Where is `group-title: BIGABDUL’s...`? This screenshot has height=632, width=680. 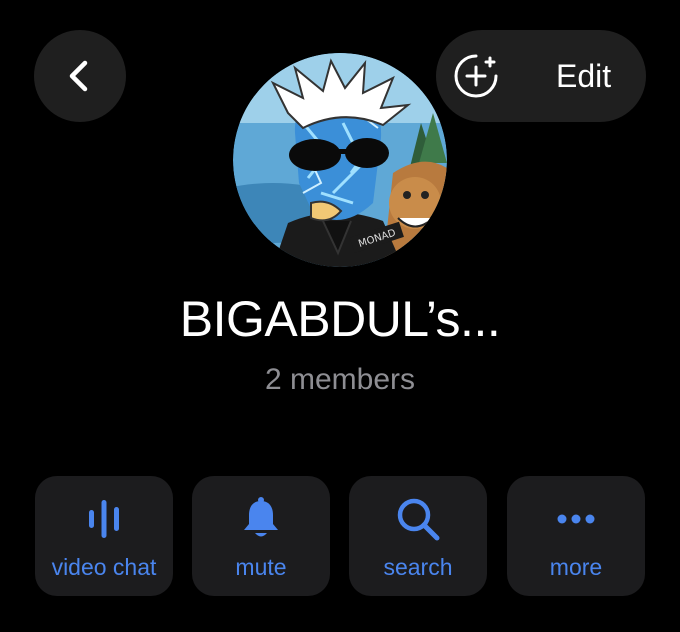
group-title: BIGABDUL’s... is located at coordinates (340, 319).